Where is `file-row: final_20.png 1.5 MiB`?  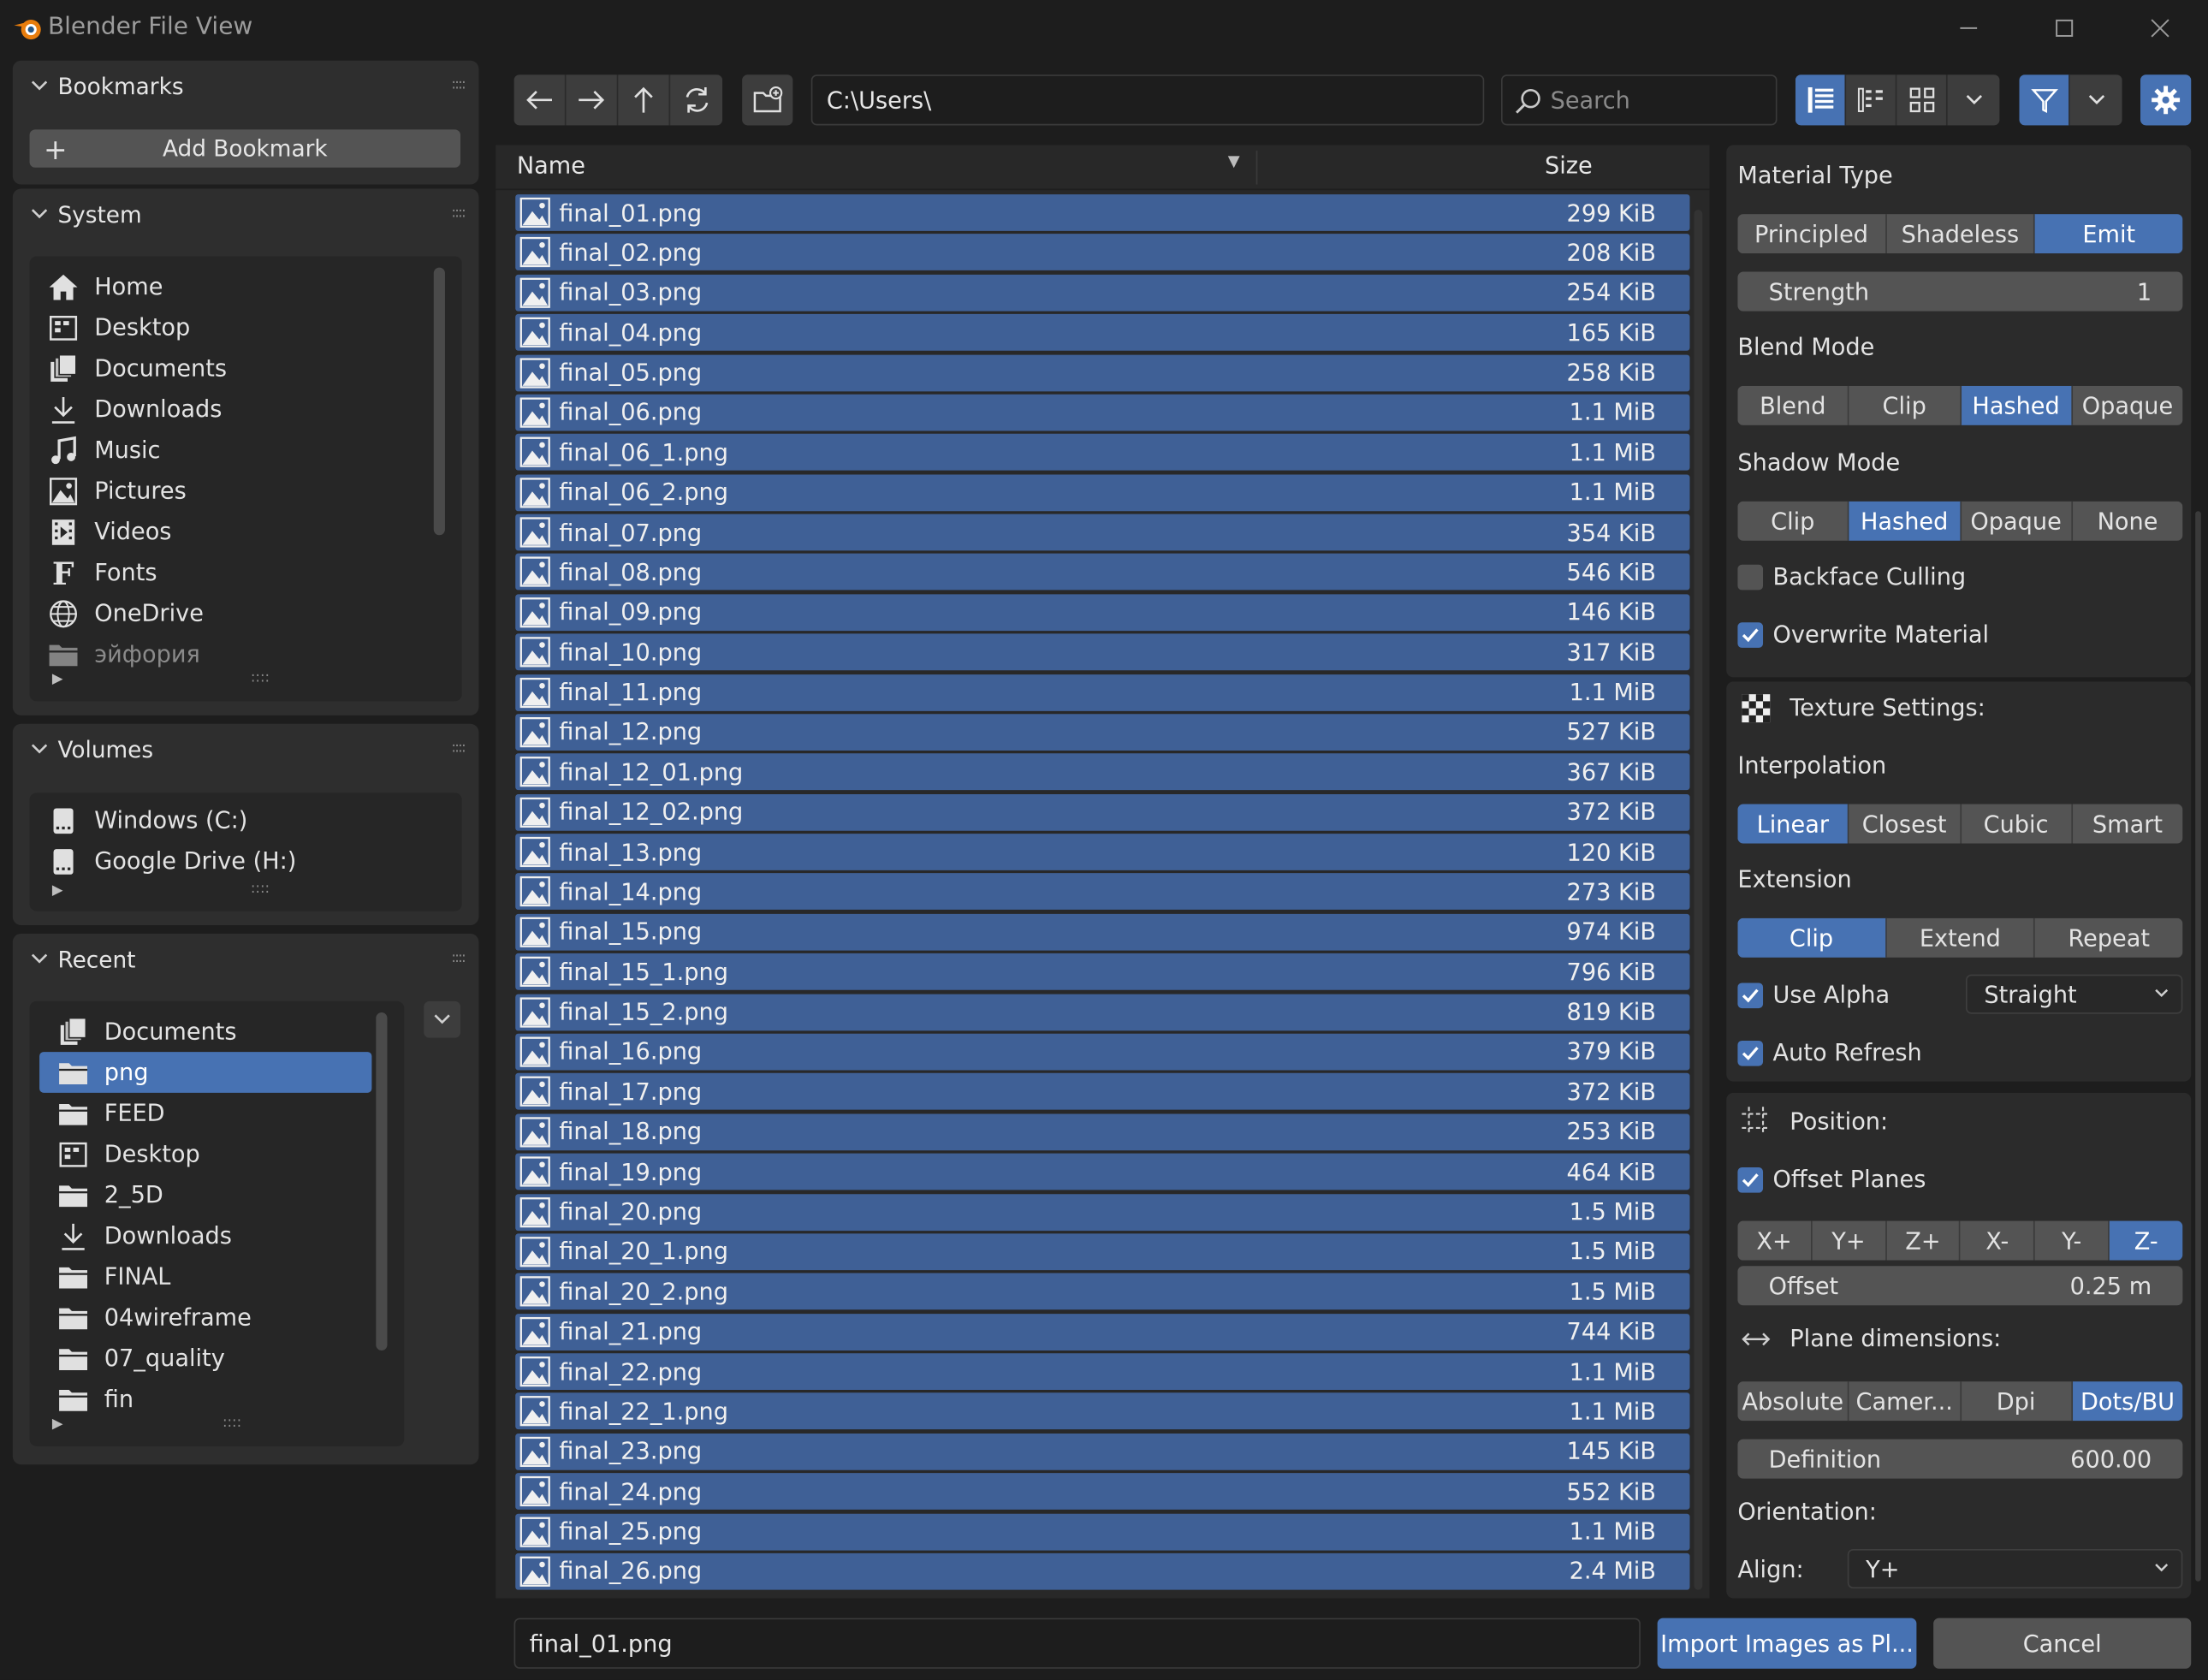
file-row: final_20.png 1.5 MiB is located at coordinates (1102, 1212).